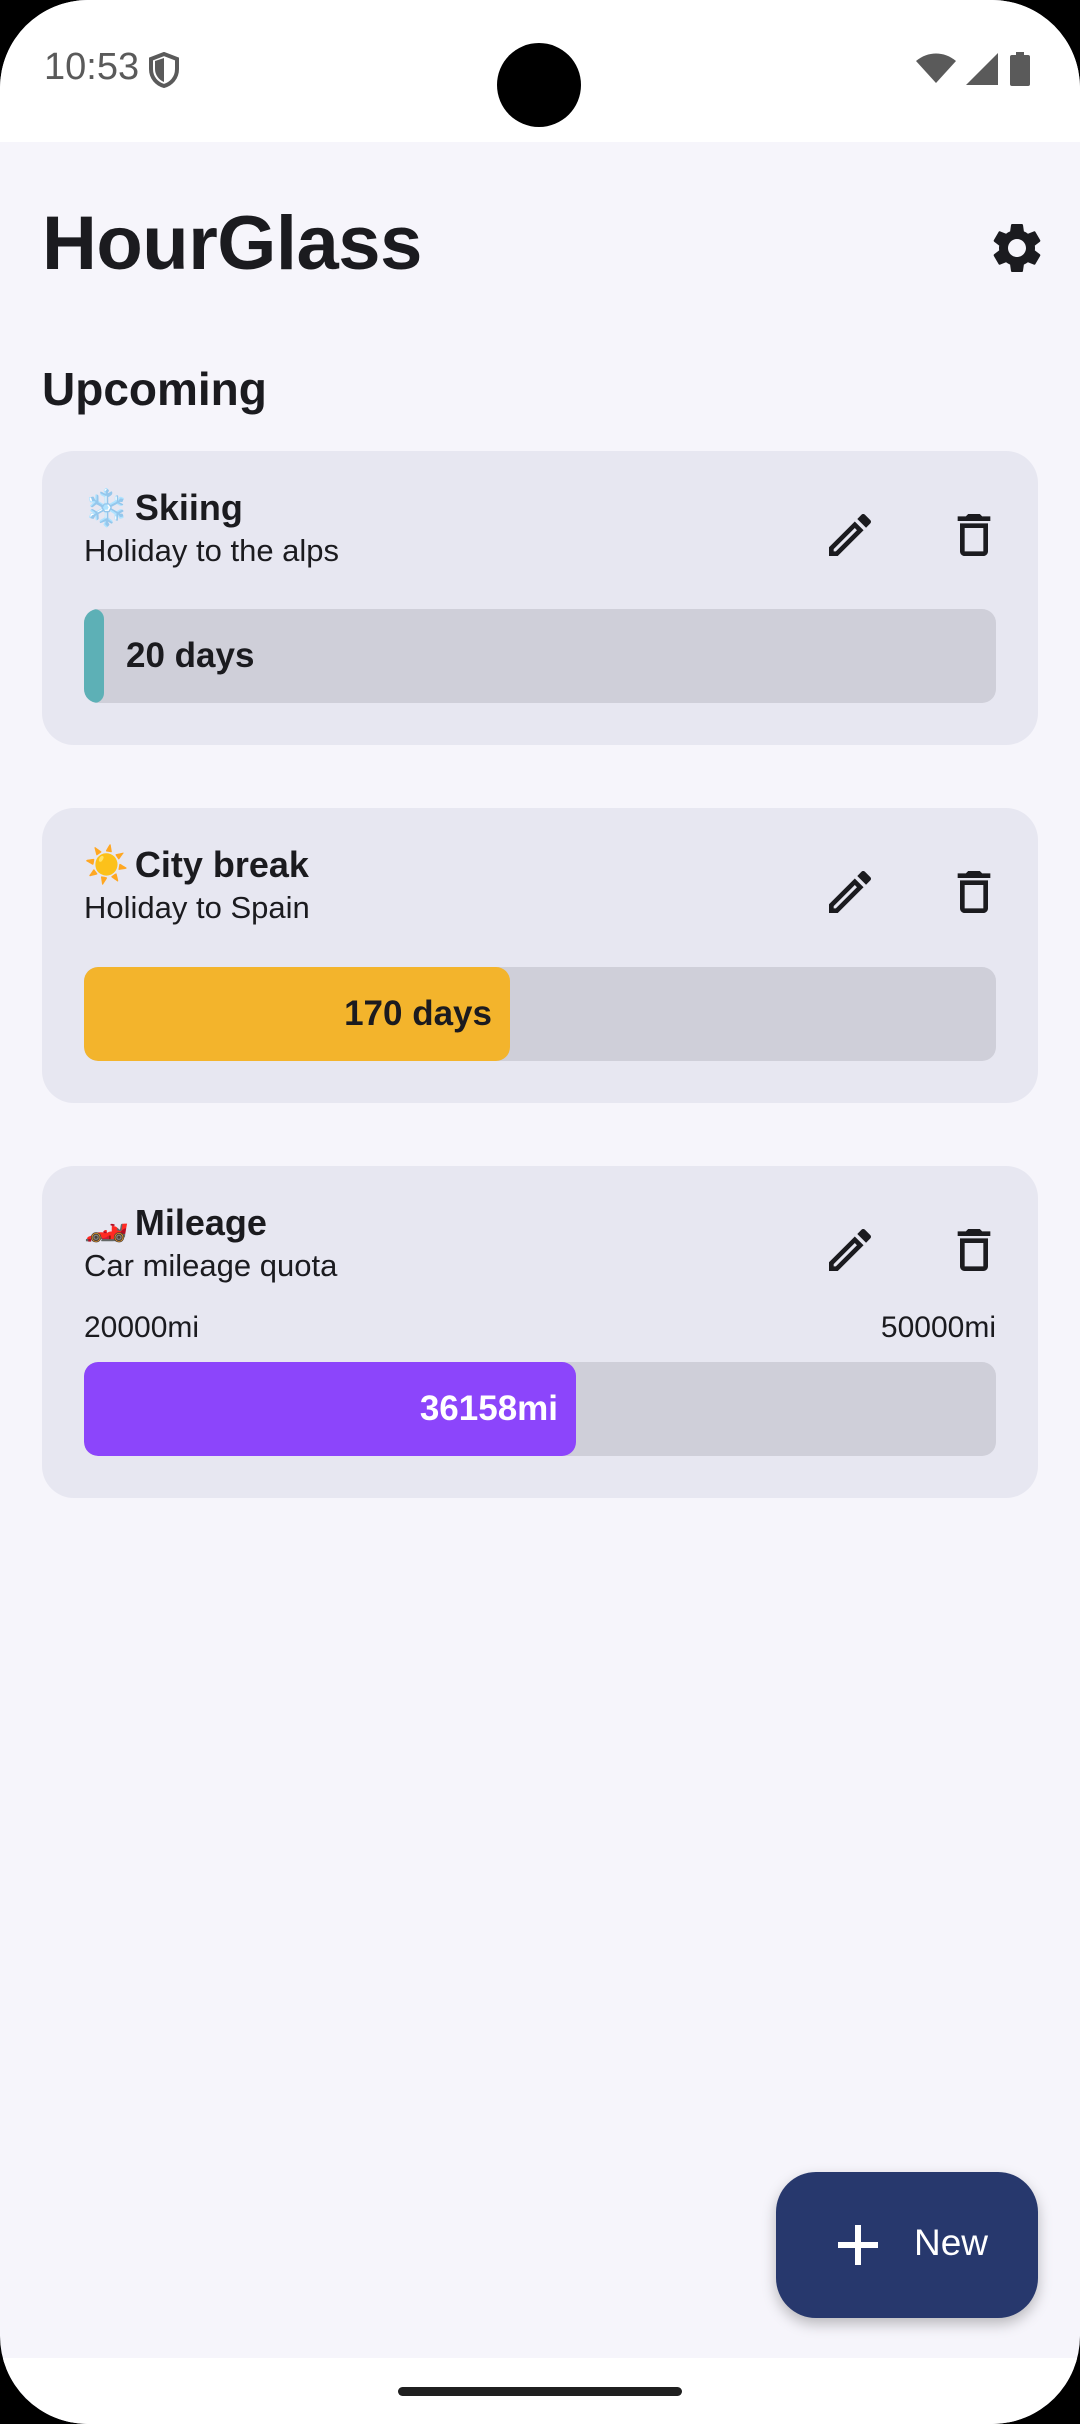 The image size is (1080, 2424). What do you see at coordinates (221, 864) in the screenshot?
I see `card-title-text: City break` at bounding box center [221, 864].